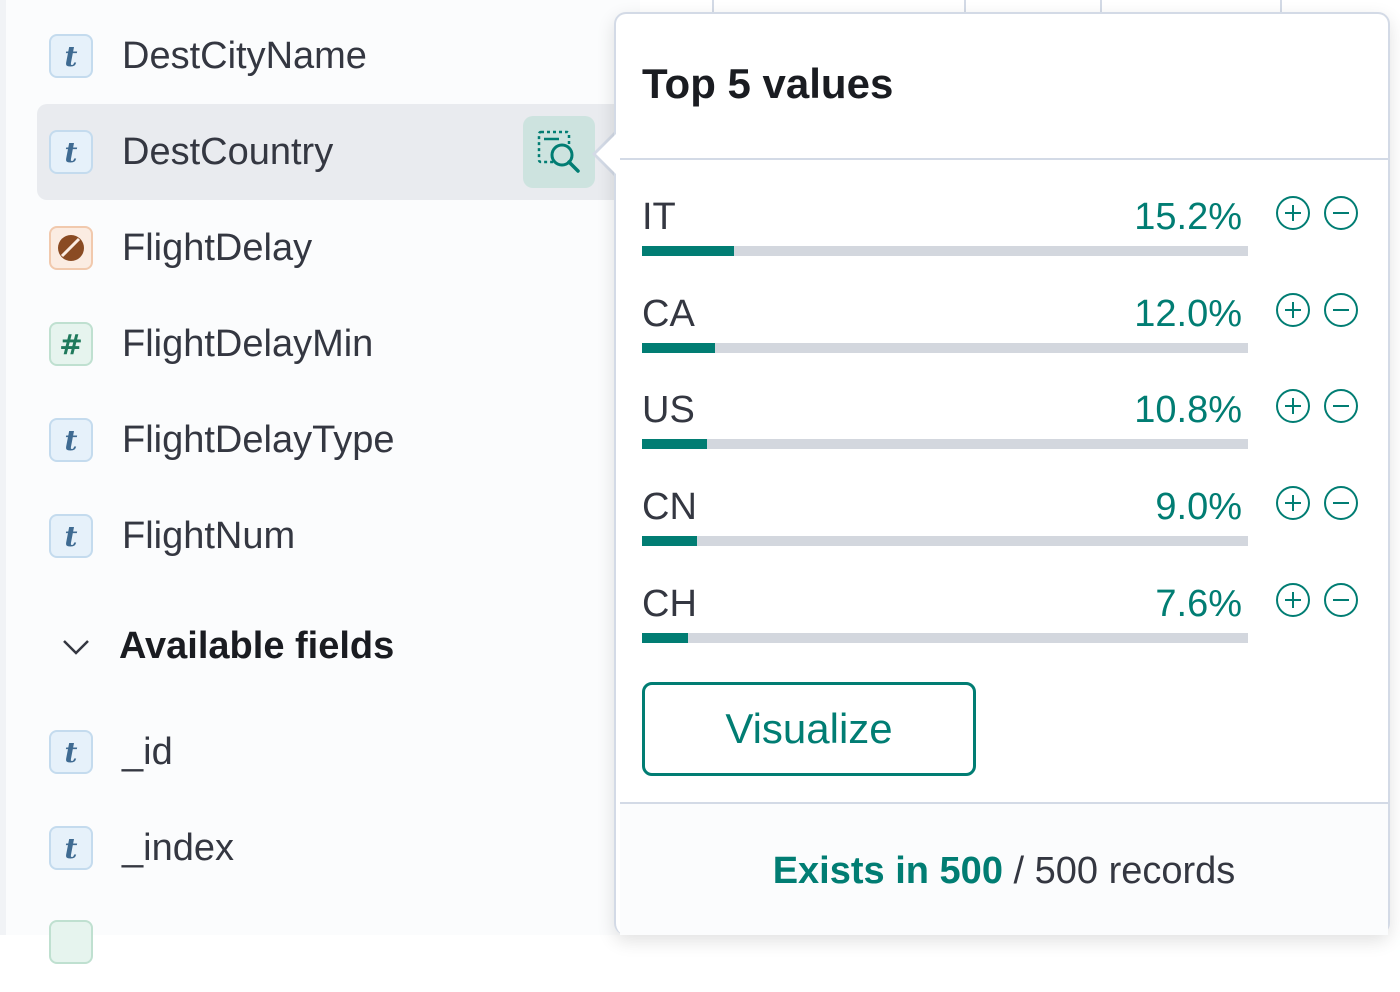  I want to click on top-value-row: US 10.8%, so click(1002, 424).